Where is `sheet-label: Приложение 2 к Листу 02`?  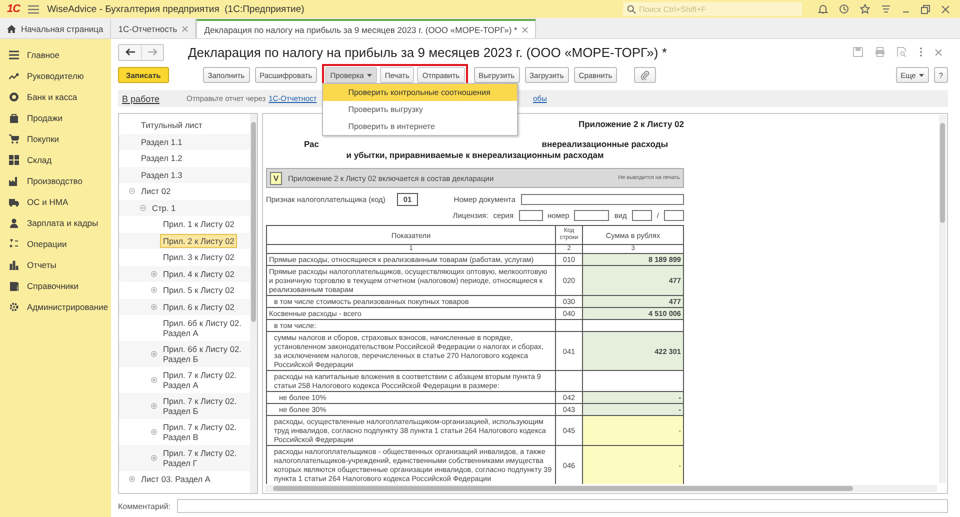 sheet-label: Приложение 2 к Листу 02 is located at coordinates (631, 124).